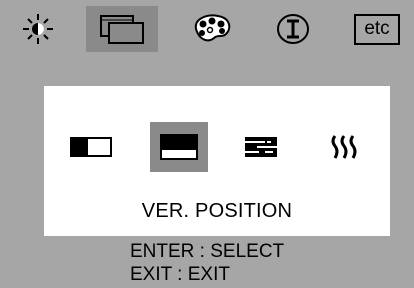 The height and width of the screenshot is (288, 414). I want to click on tab-color, so click(211, 29).